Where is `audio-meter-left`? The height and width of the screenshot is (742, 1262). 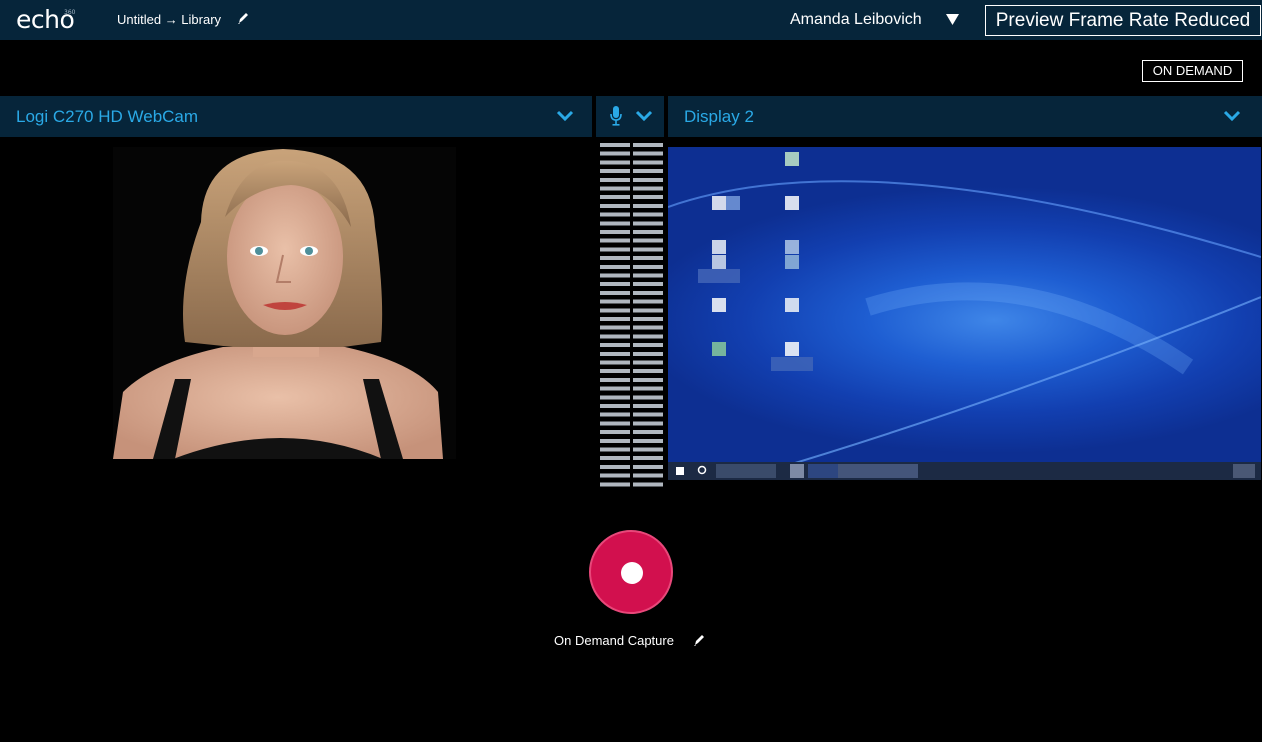 audio-meter-left is located at coordinates (615, 317).